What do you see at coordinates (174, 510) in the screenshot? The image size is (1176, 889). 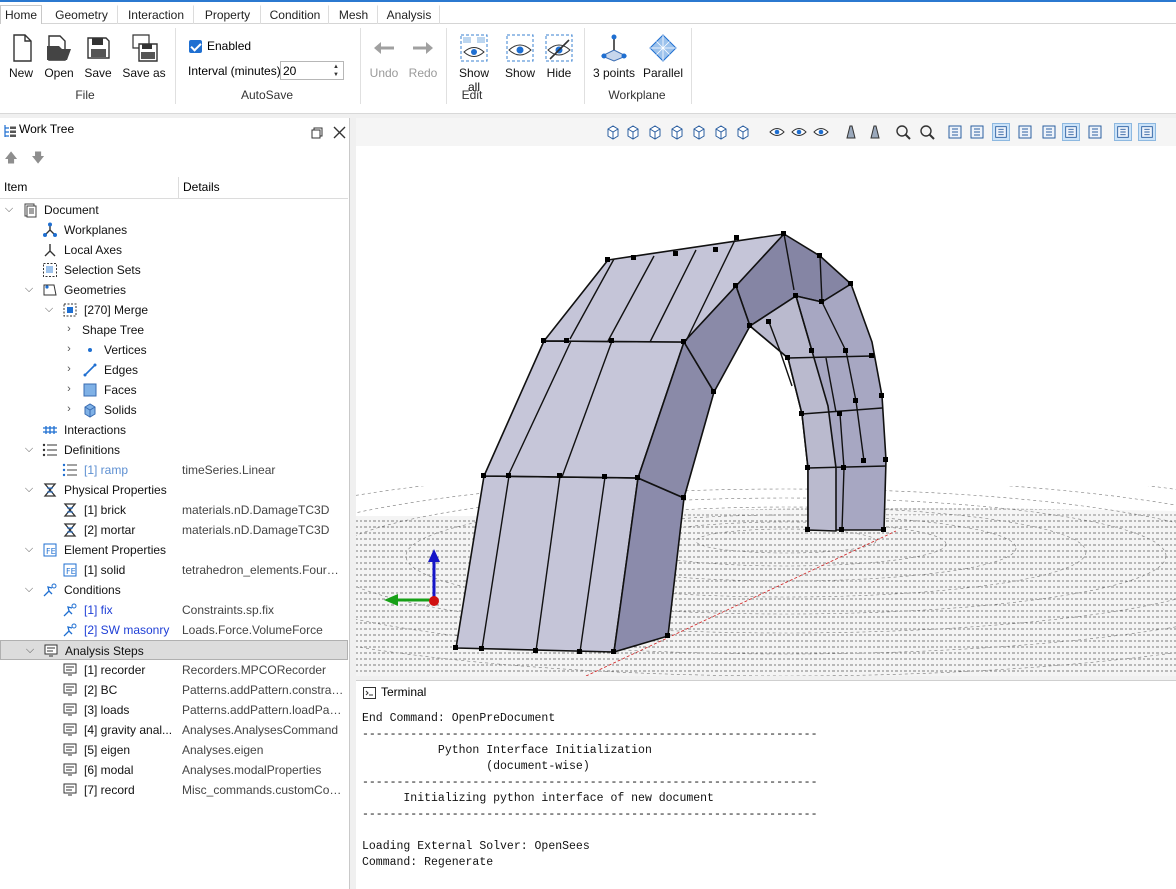 I see `tree-row: [1] brick materials.nD.DamageTC3D` at bounding box center [174, 510].